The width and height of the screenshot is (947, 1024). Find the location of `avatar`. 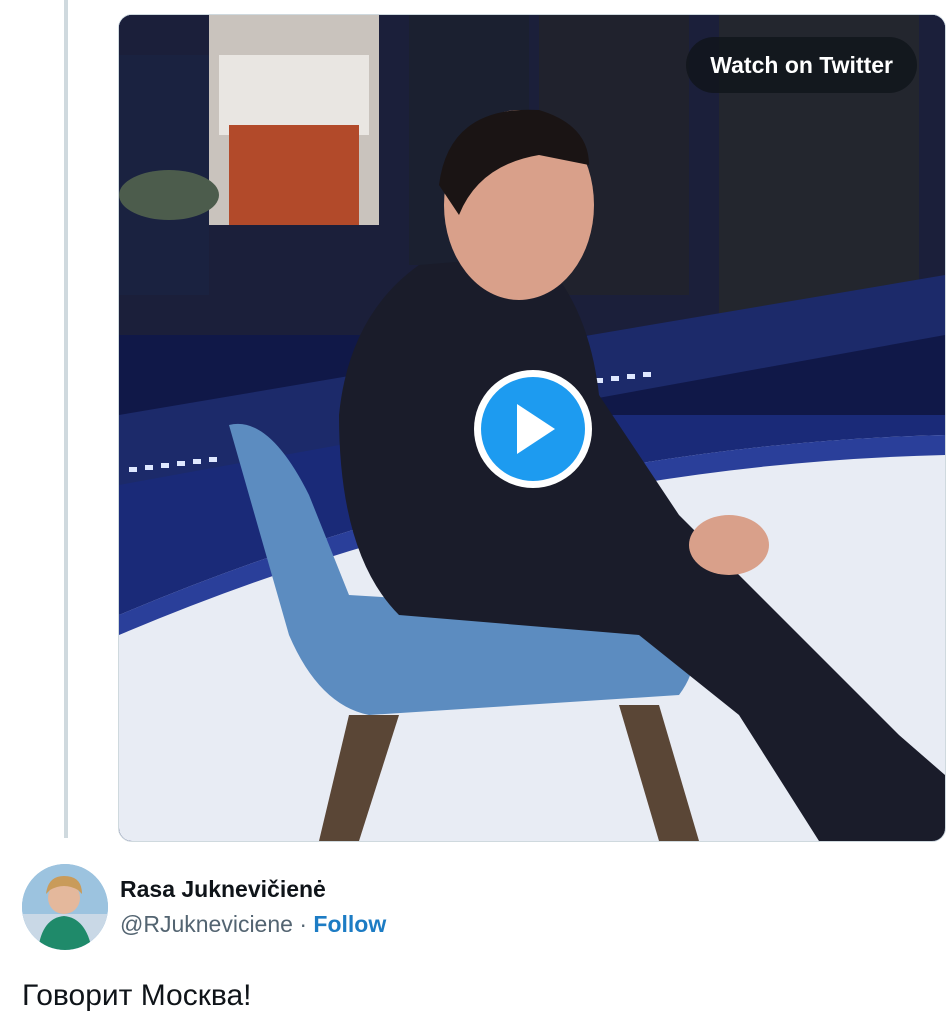

avatar is located at coordinates (65, 907).